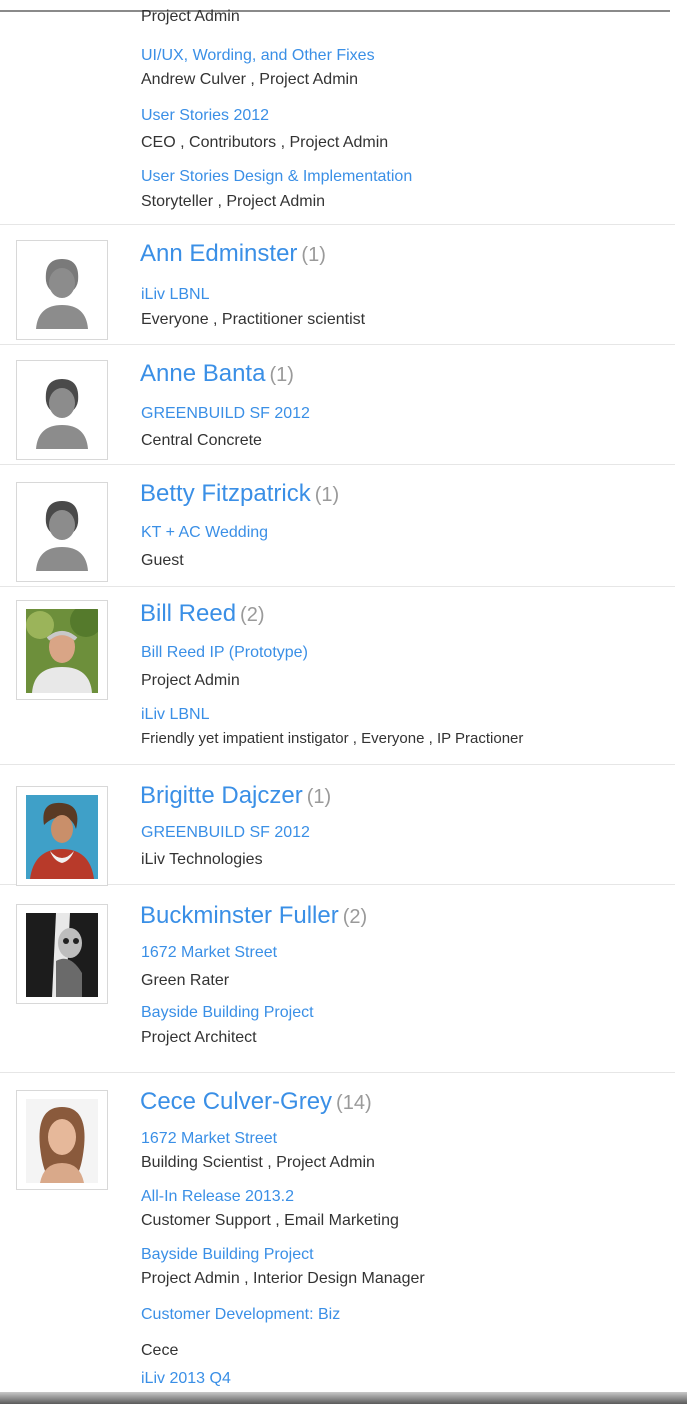 This screenshot has width=687, height=1404. Describe the element at coordinates (204, 533) in the screenshot. I see `project-link: KT + AC Wedding` at that location.